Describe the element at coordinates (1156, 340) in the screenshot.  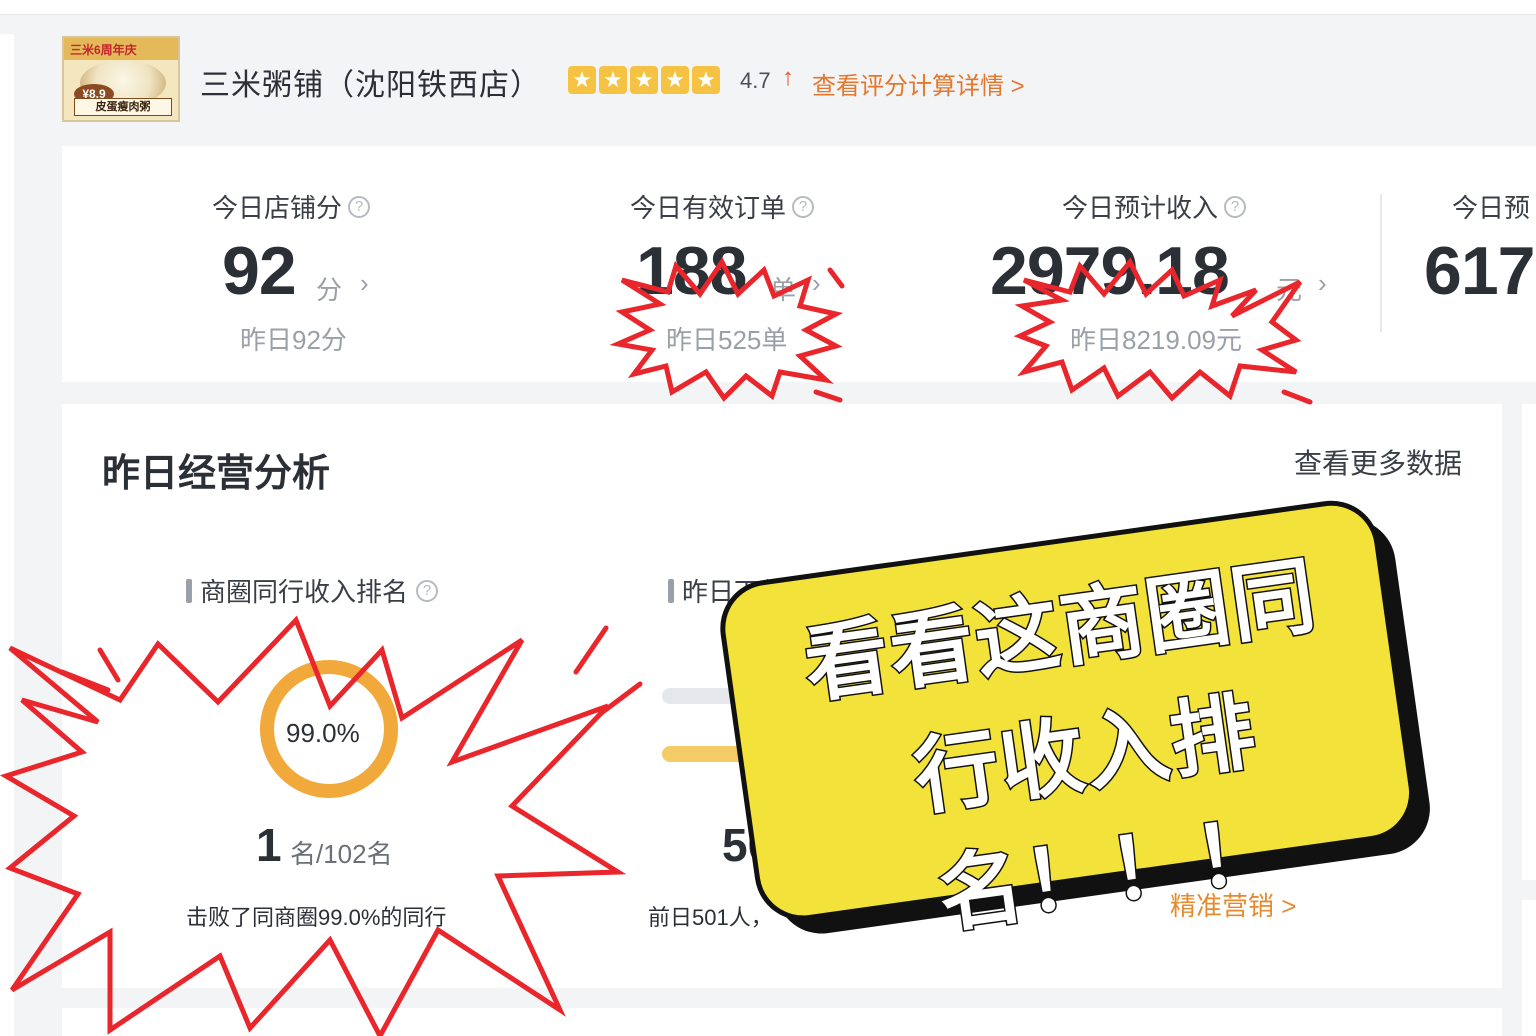
I see `income-yesterday: 昨日8219.09元` at that location.